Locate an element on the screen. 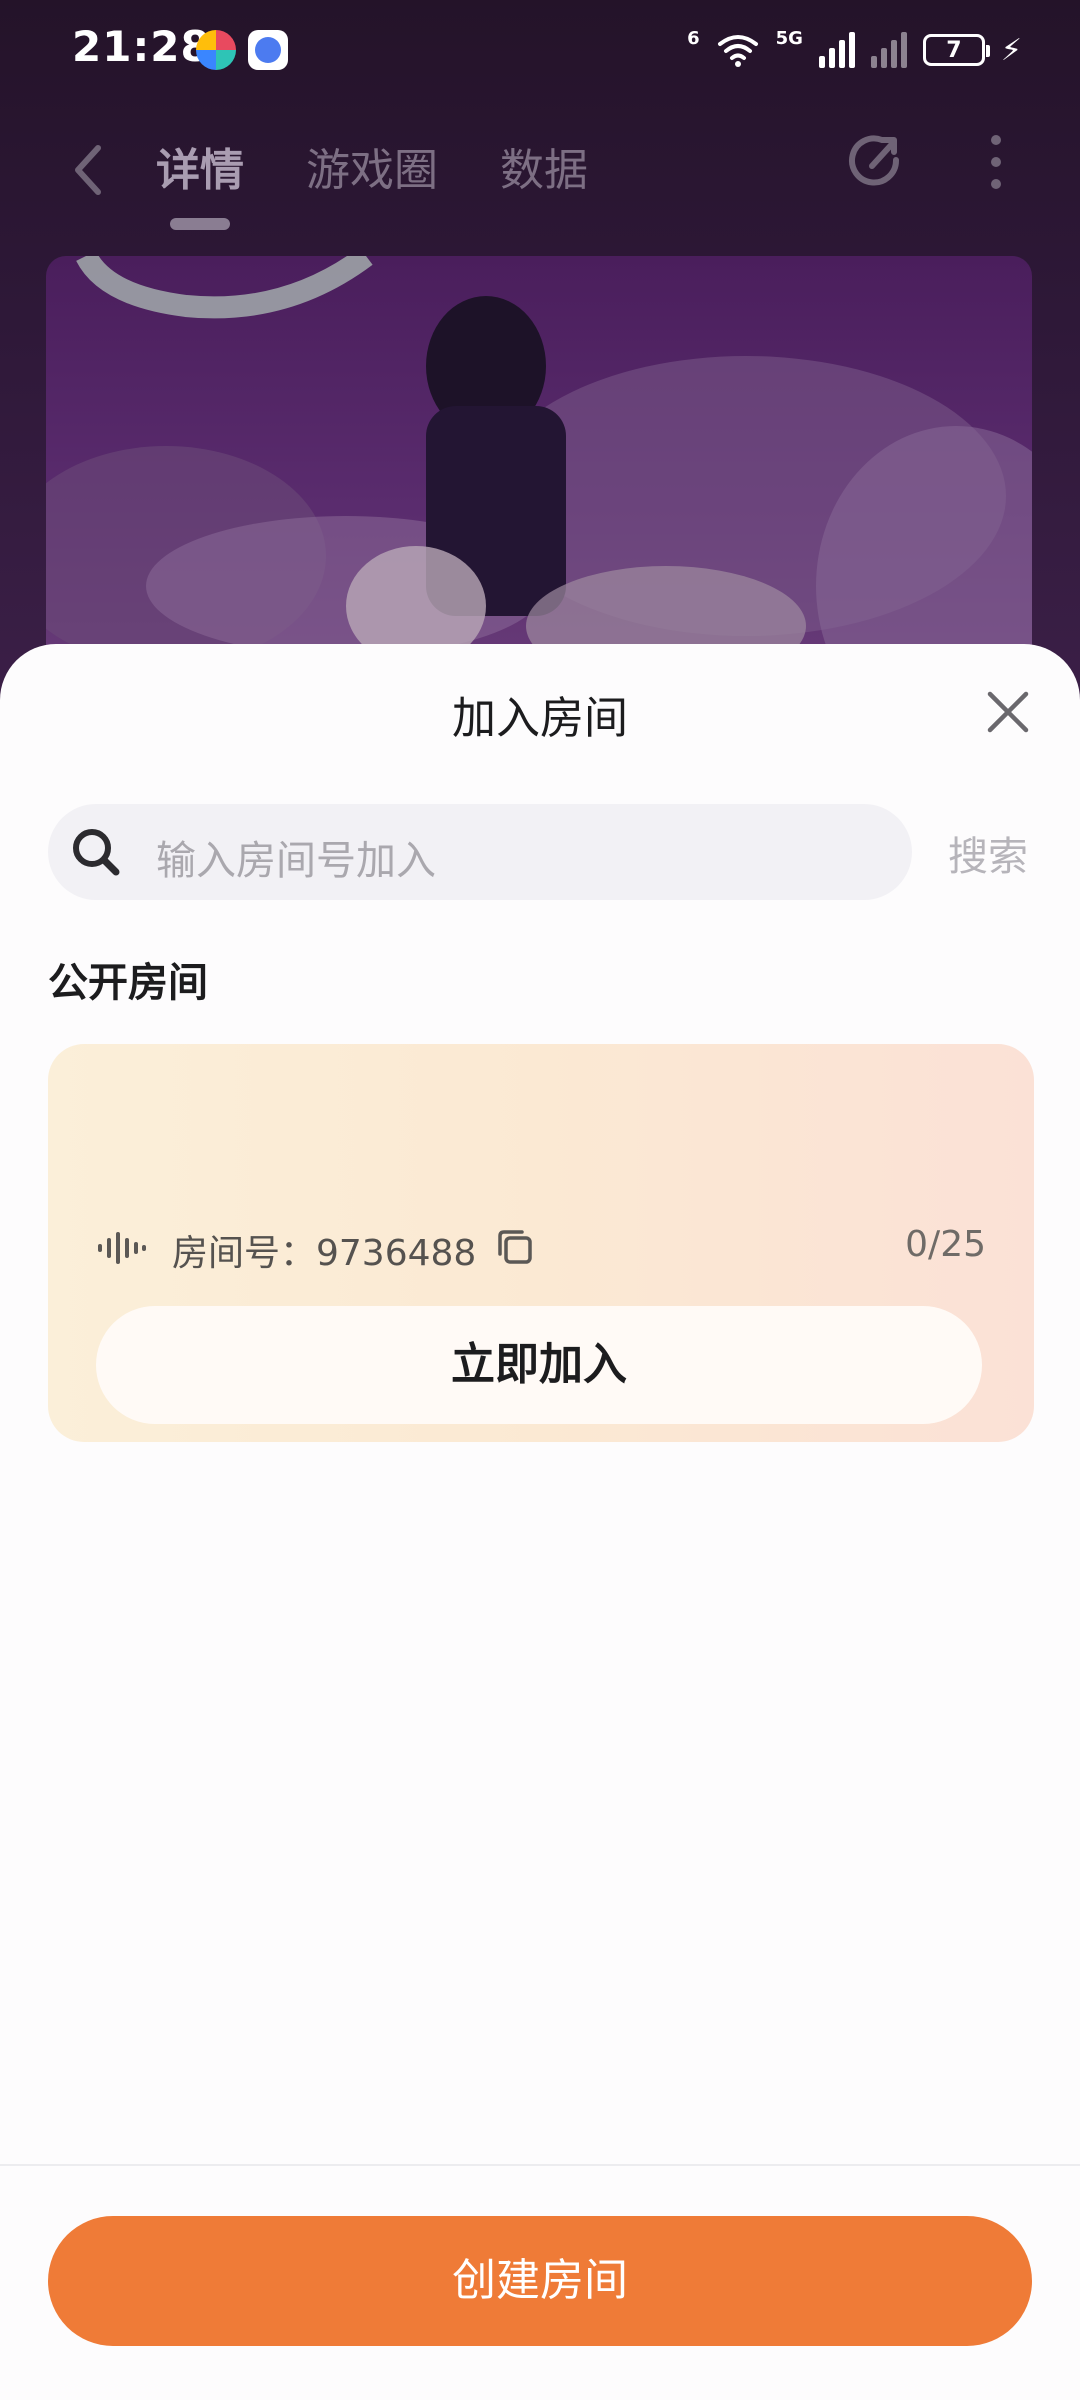 This screenshot has height=2400, width=1080. status-time: 21:28 is located at coordinates (141, 46).